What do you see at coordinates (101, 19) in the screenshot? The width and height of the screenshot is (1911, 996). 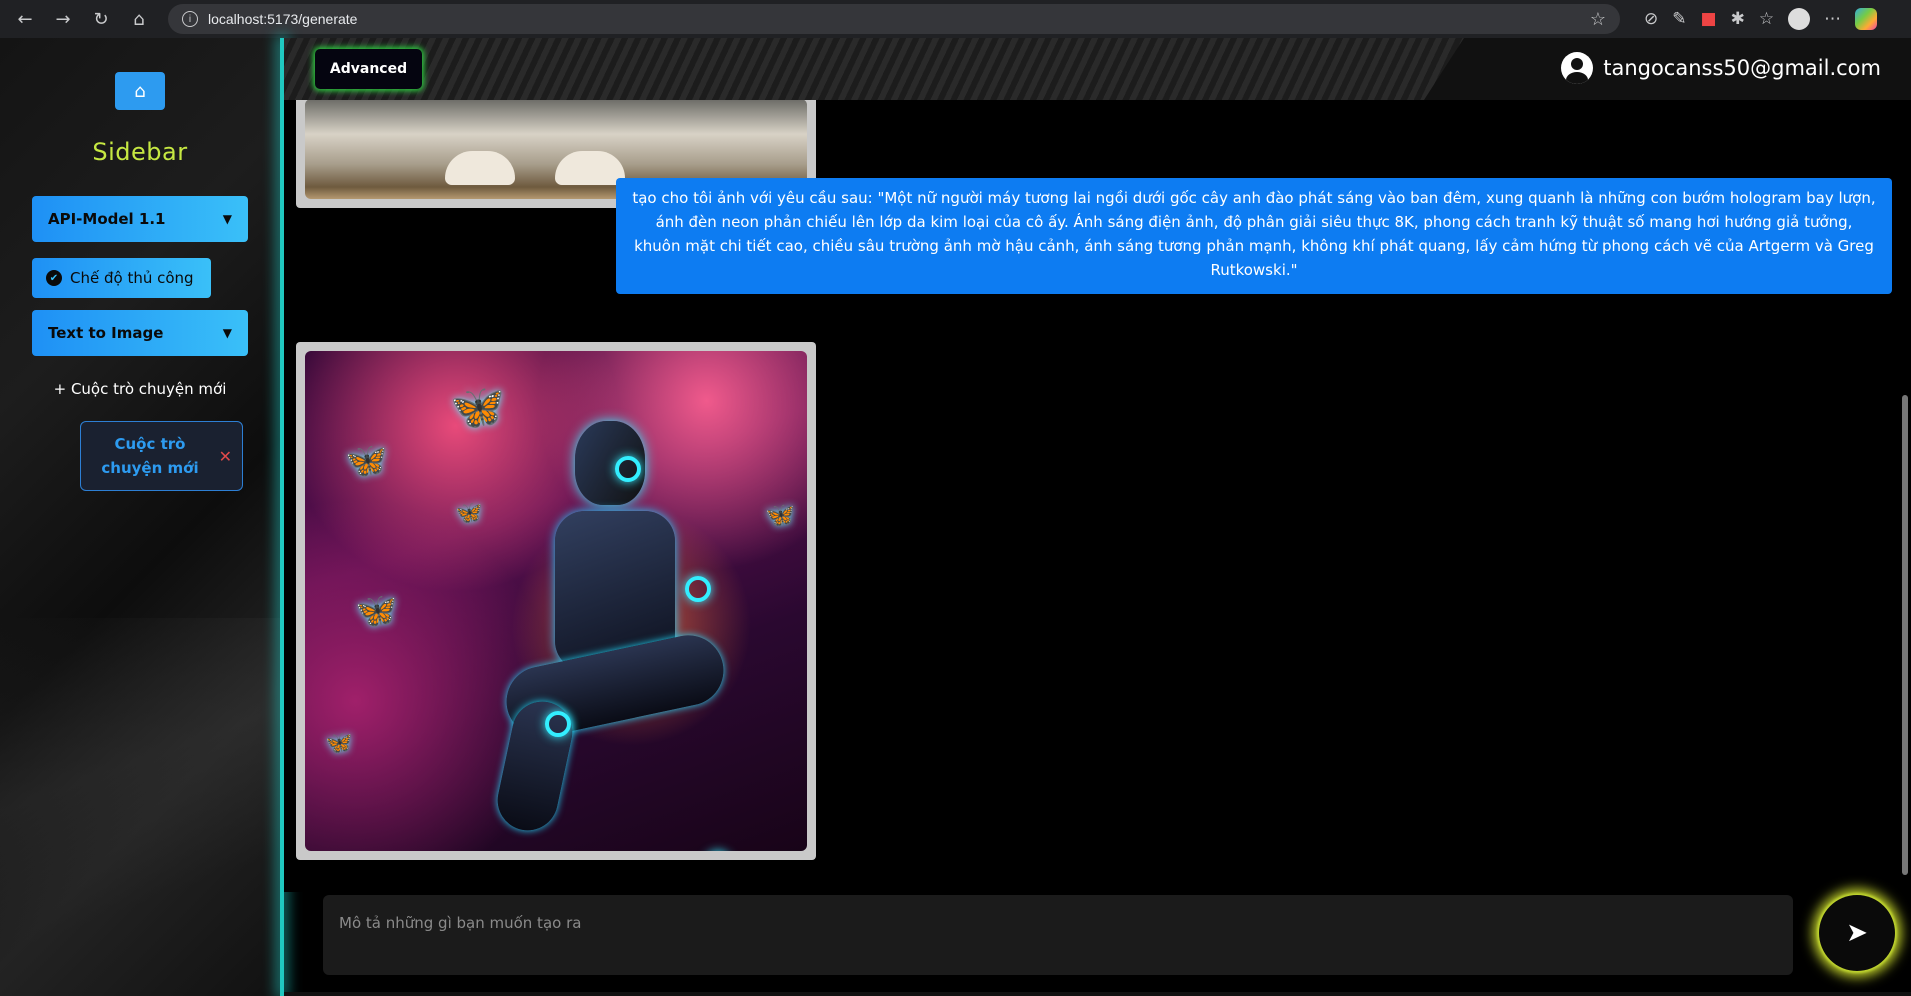 I see `reload-icon: ↻` at bounding box center [101, 19].